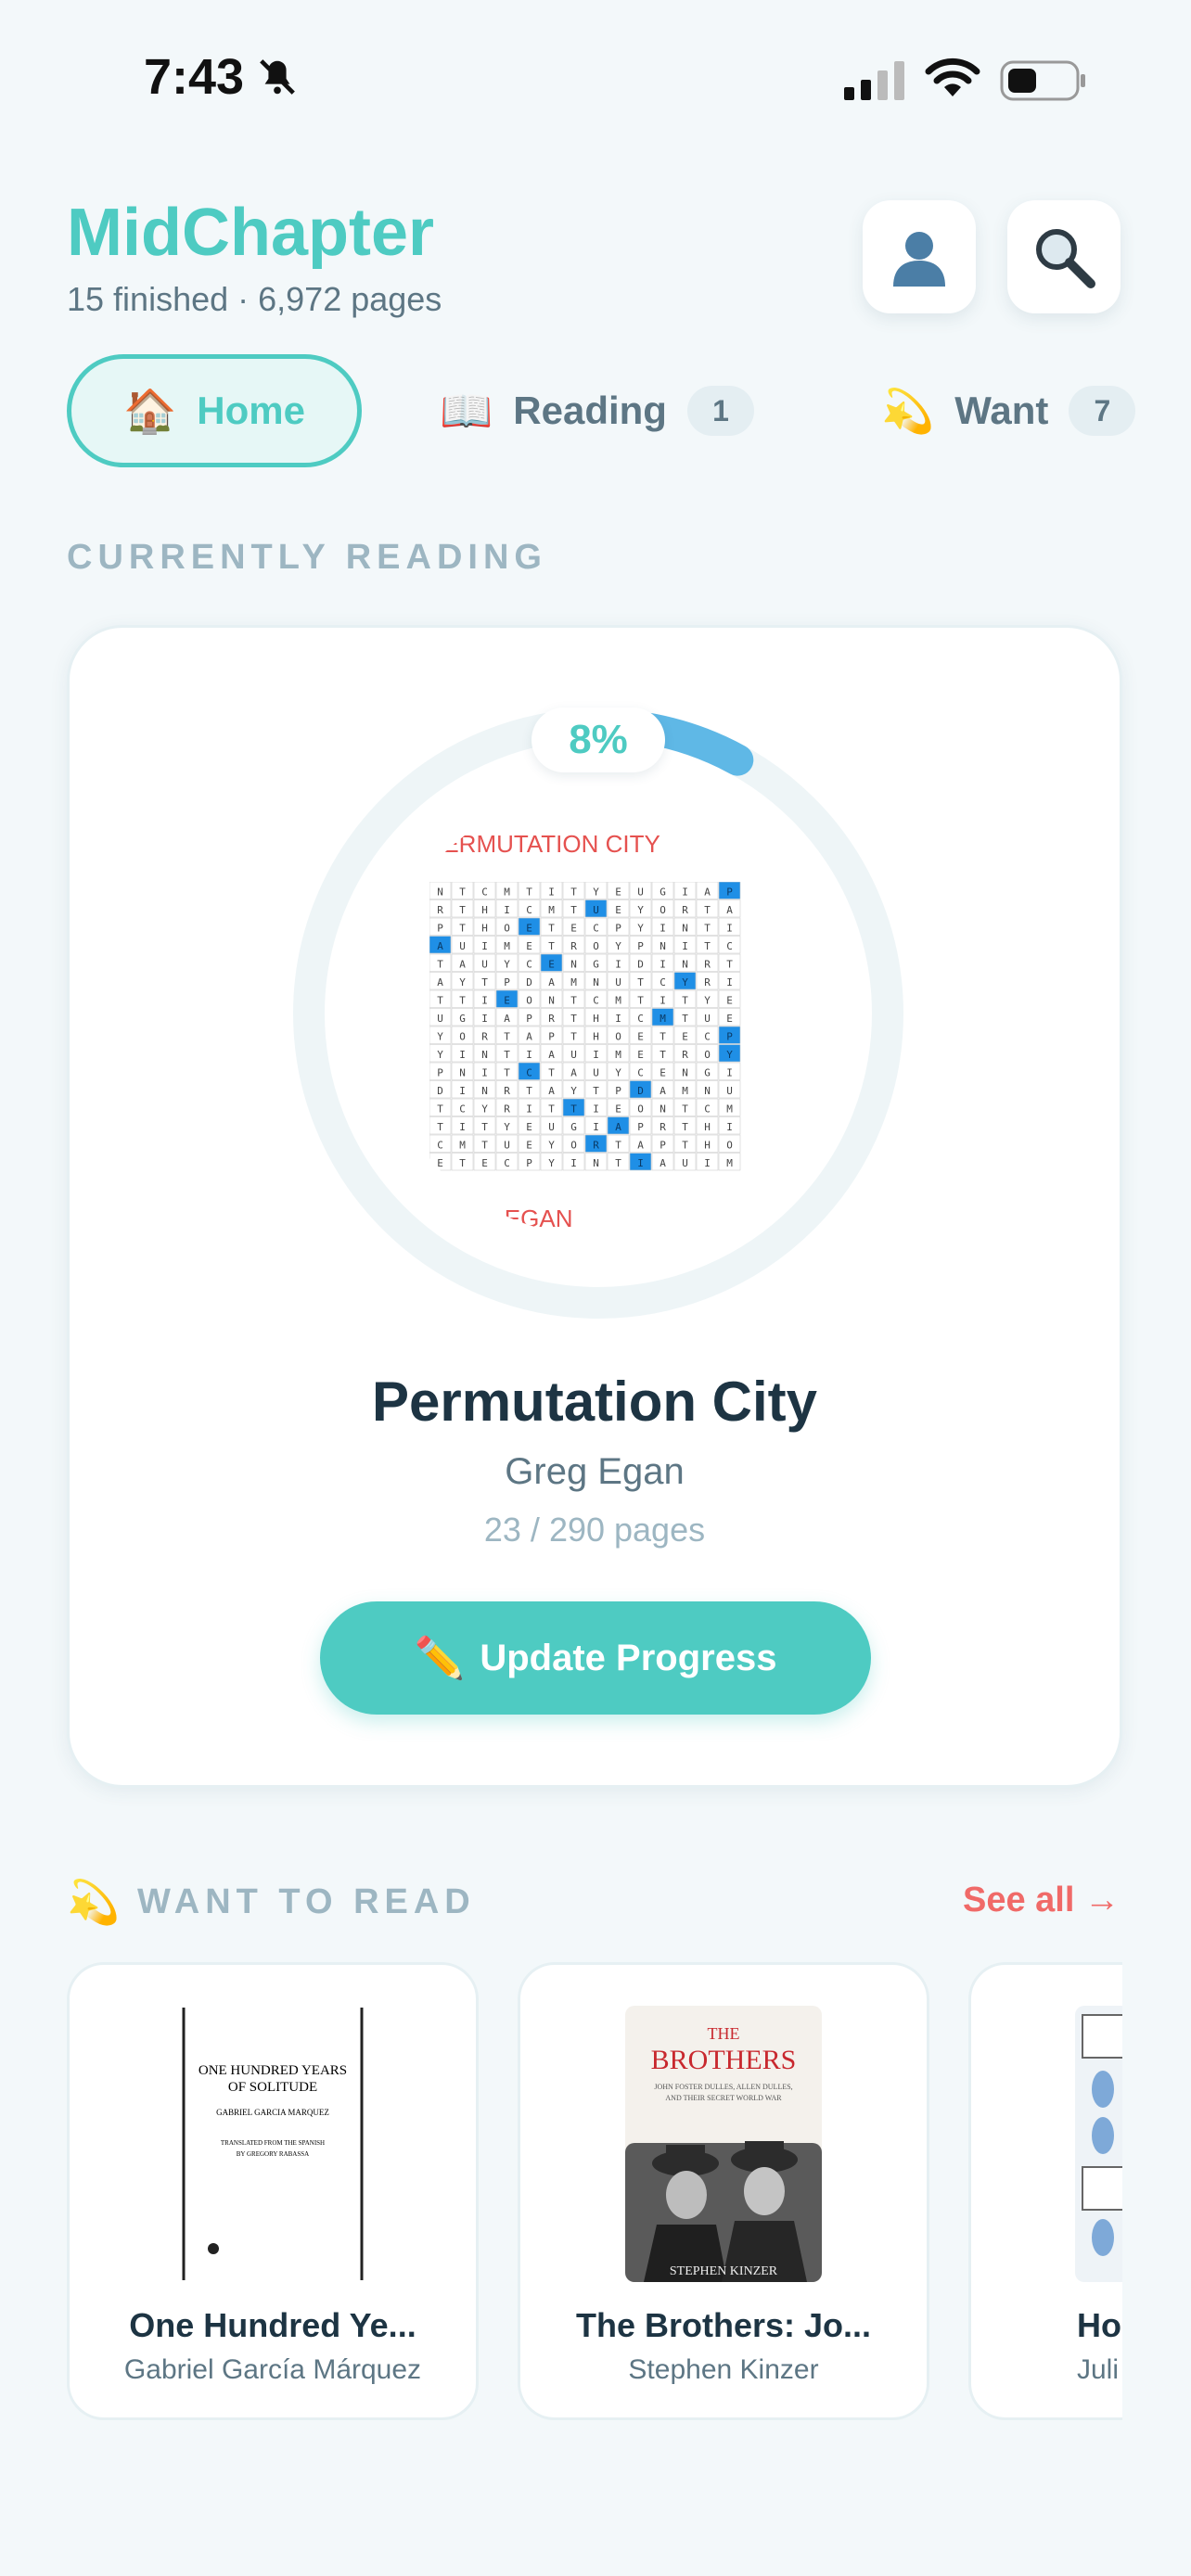 This screenshot has height=2576, width=1191. I want to click on see-all-link: See all →, so click(1041, 1900).